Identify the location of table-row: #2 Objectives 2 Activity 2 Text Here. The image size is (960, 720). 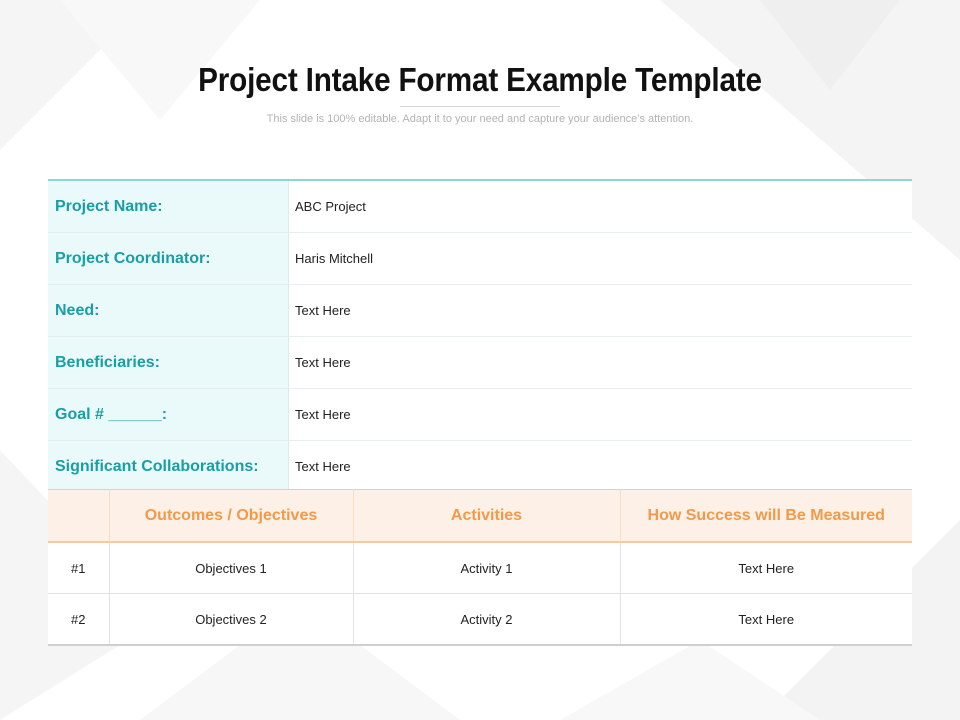
(480, 619).